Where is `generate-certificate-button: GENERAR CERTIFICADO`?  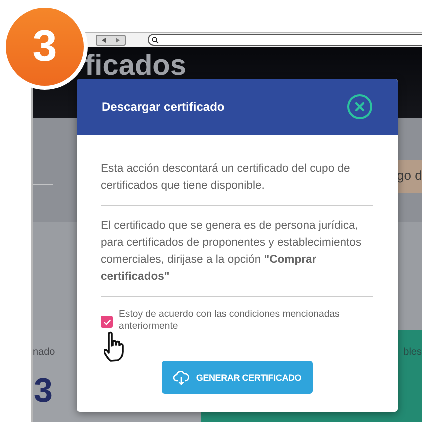
generate-certificate-button: GENERAR CERTIFICADO is located at coordinates (237, 377).